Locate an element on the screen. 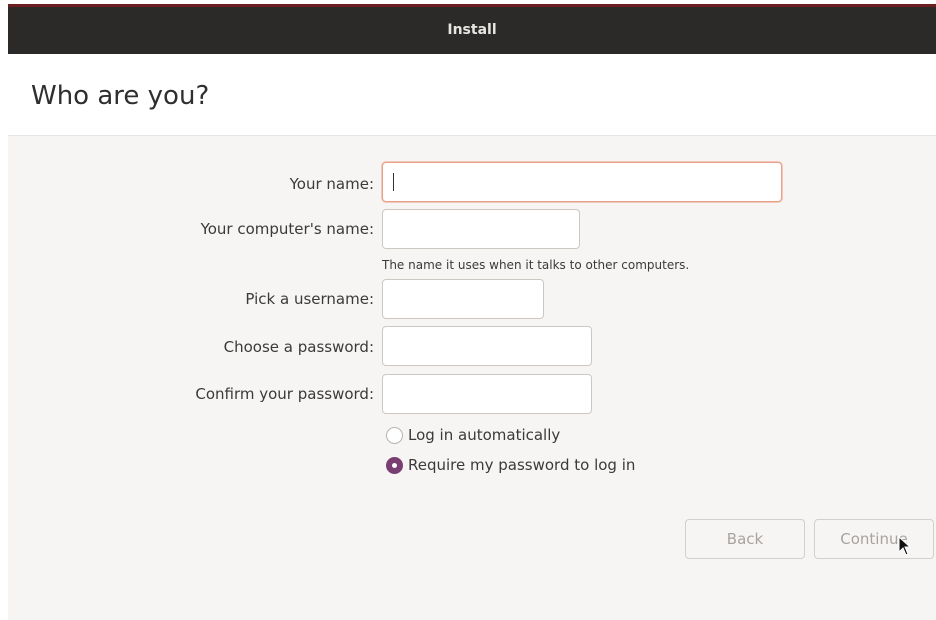  back-button: Back is located at coordinates (745, 539).